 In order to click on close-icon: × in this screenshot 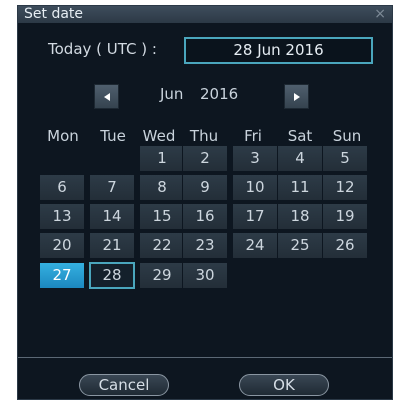, I will do `click(380, 14)`.